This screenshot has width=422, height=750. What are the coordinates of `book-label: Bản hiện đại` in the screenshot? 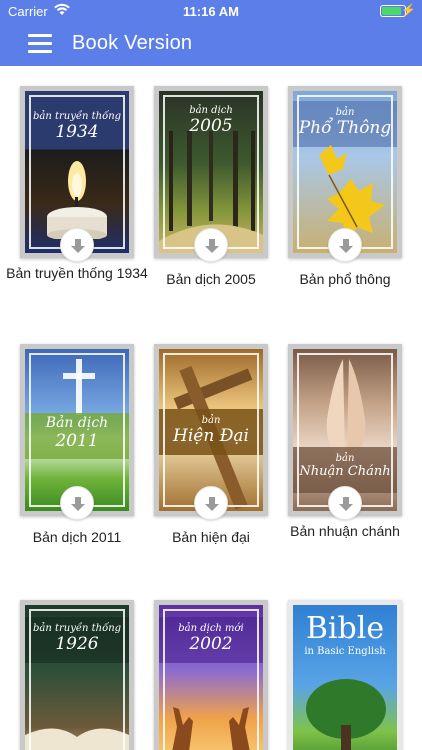 It's located at (211, 537).